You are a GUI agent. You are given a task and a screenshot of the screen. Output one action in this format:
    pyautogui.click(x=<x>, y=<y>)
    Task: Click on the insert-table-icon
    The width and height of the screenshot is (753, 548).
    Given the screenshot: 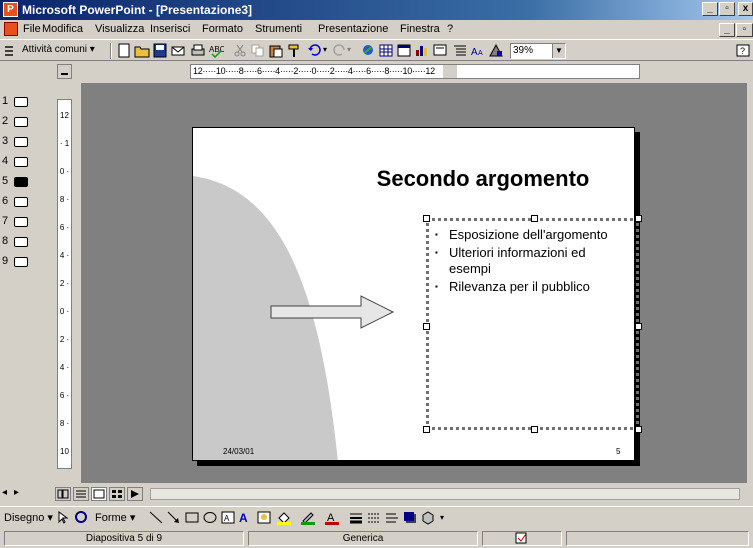 What is the action you would take?
    pyautogui.click(x=404, y=50)
    